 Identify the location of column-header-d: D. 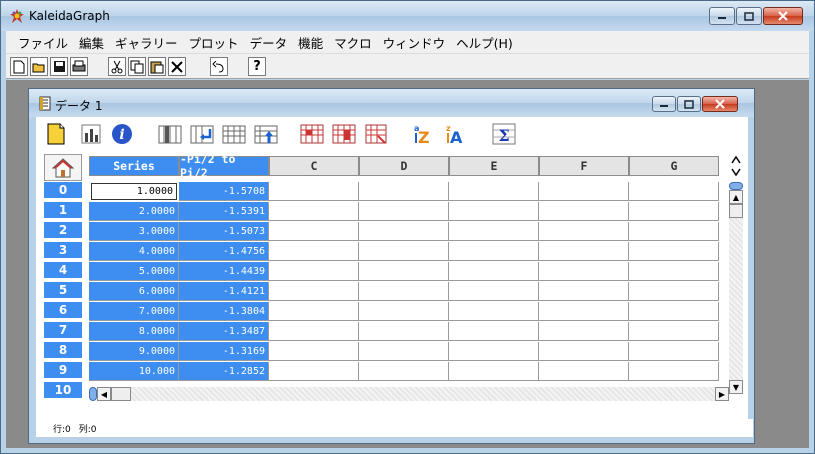
(404, 166).